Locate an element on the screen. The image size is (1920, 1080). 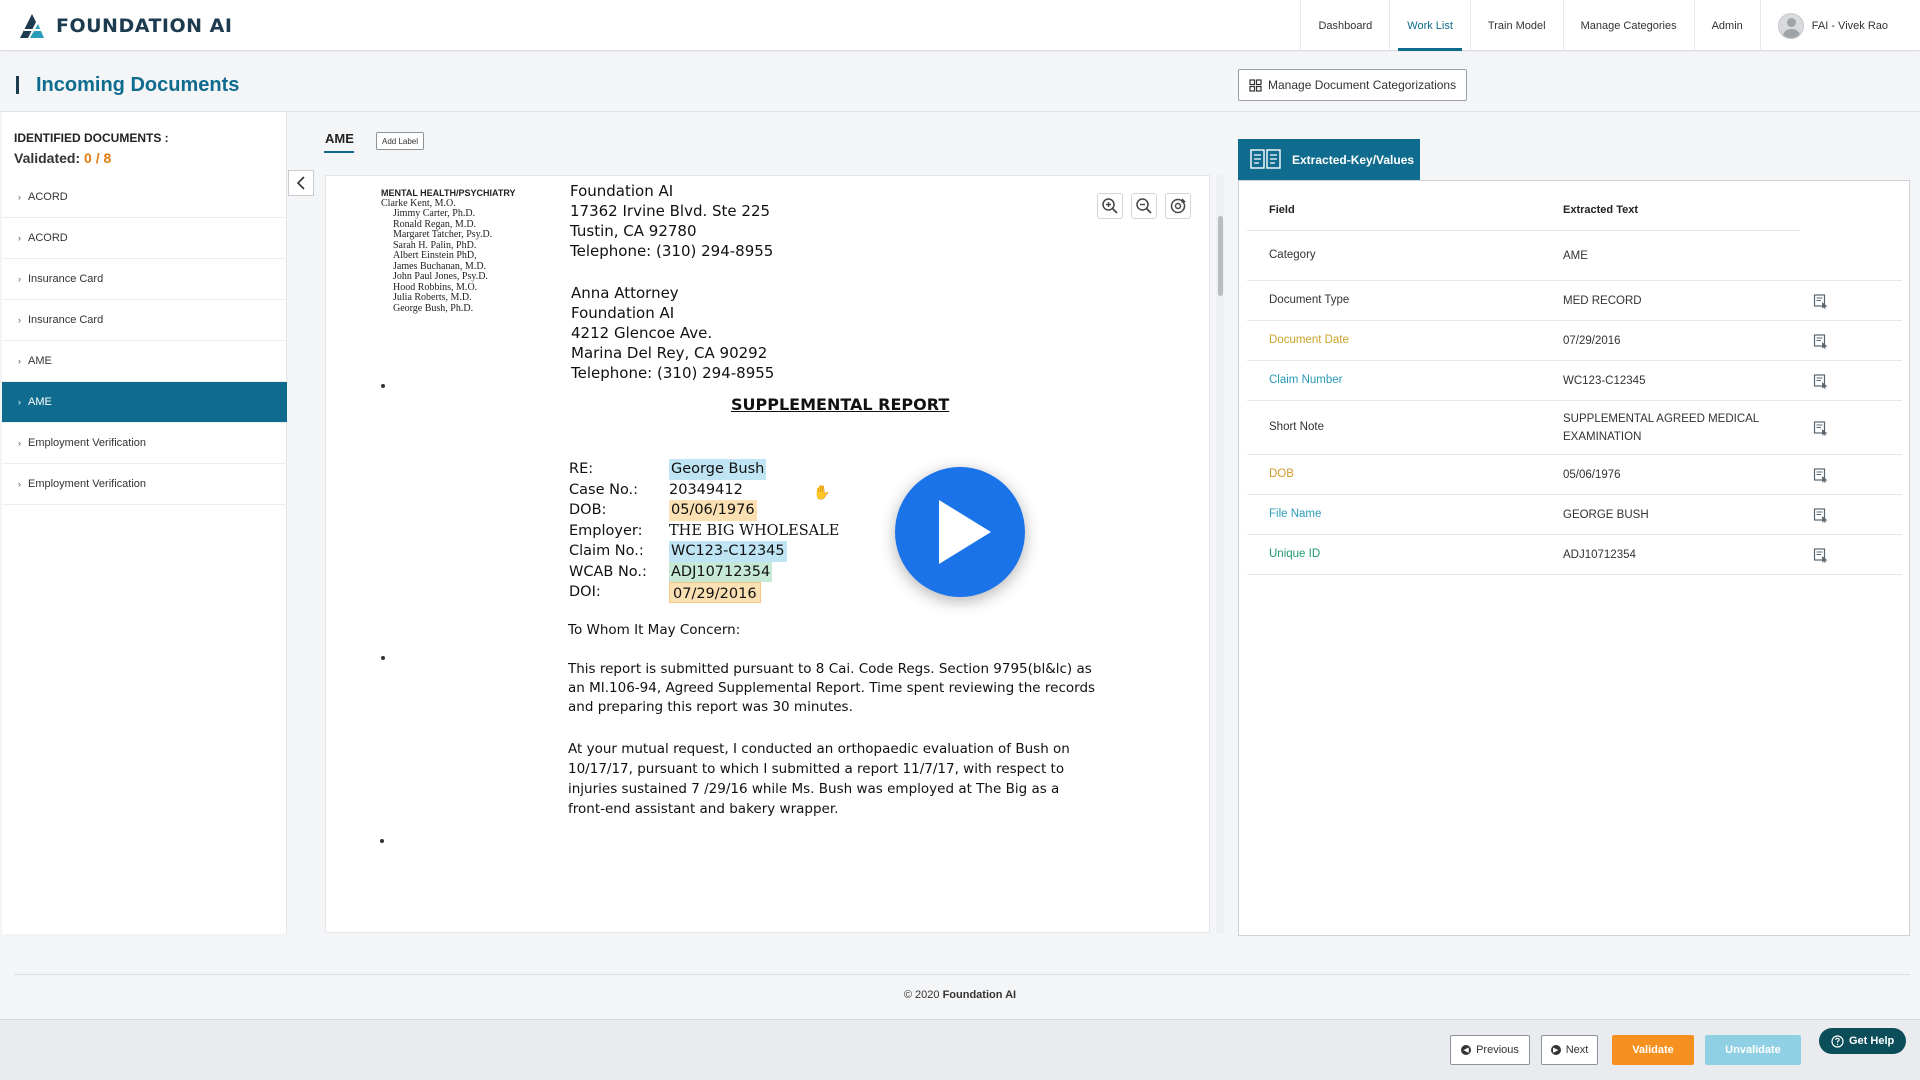
previous-button: ◀ Previous is located at coordinates (1490, 1050).